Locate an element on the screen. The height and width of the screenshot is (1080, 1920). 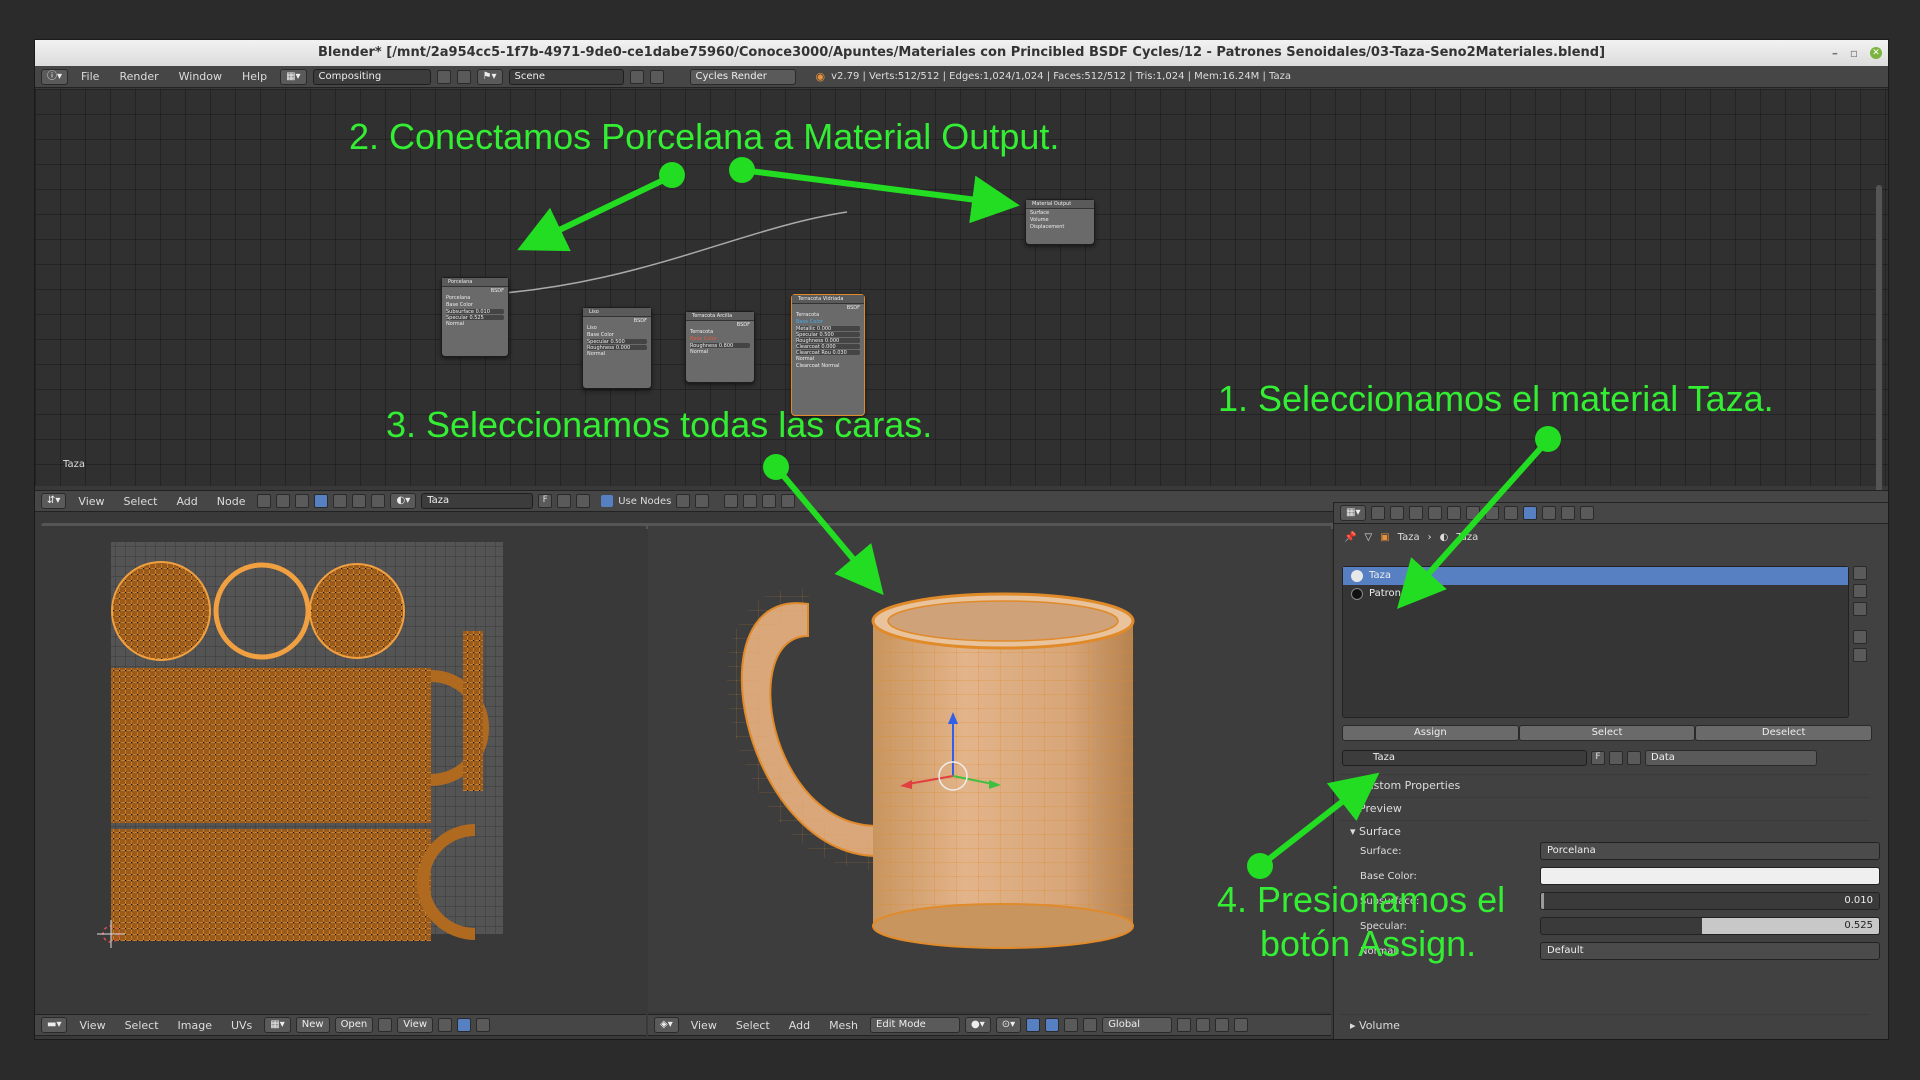
snap-icon is located at coordinates (731, 501).